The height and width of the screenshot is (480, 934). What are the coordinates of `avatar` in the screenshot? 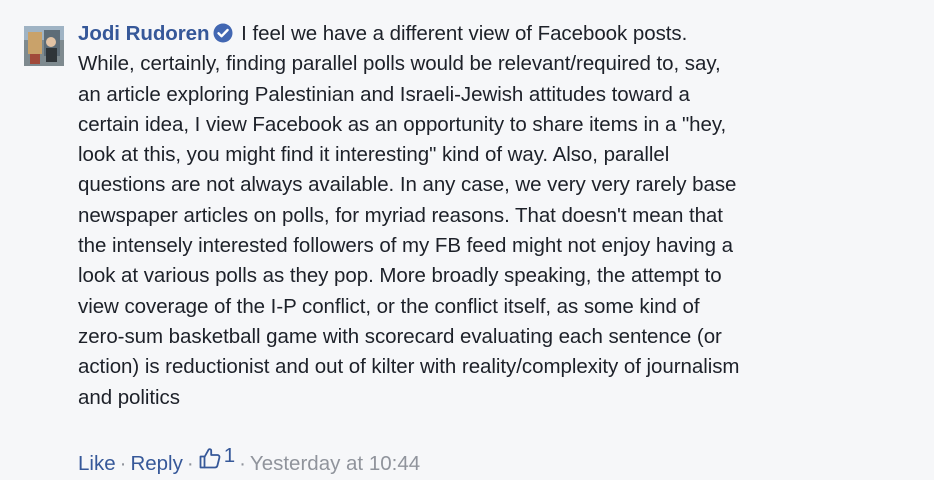 It's located at (44, 46).